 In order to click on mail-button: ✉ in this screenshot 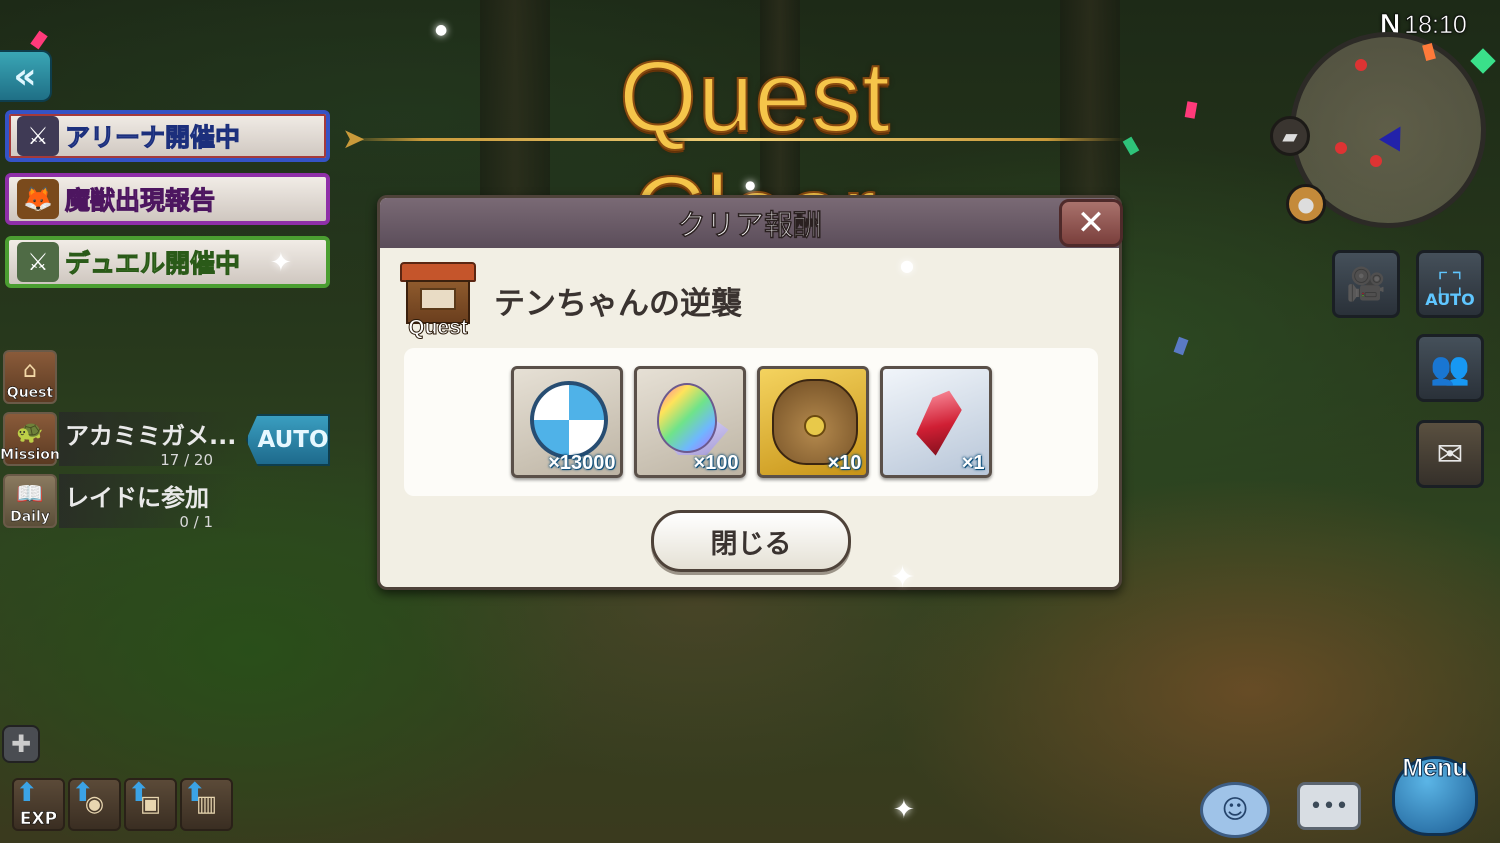, I will do `click(1450, 454)`.